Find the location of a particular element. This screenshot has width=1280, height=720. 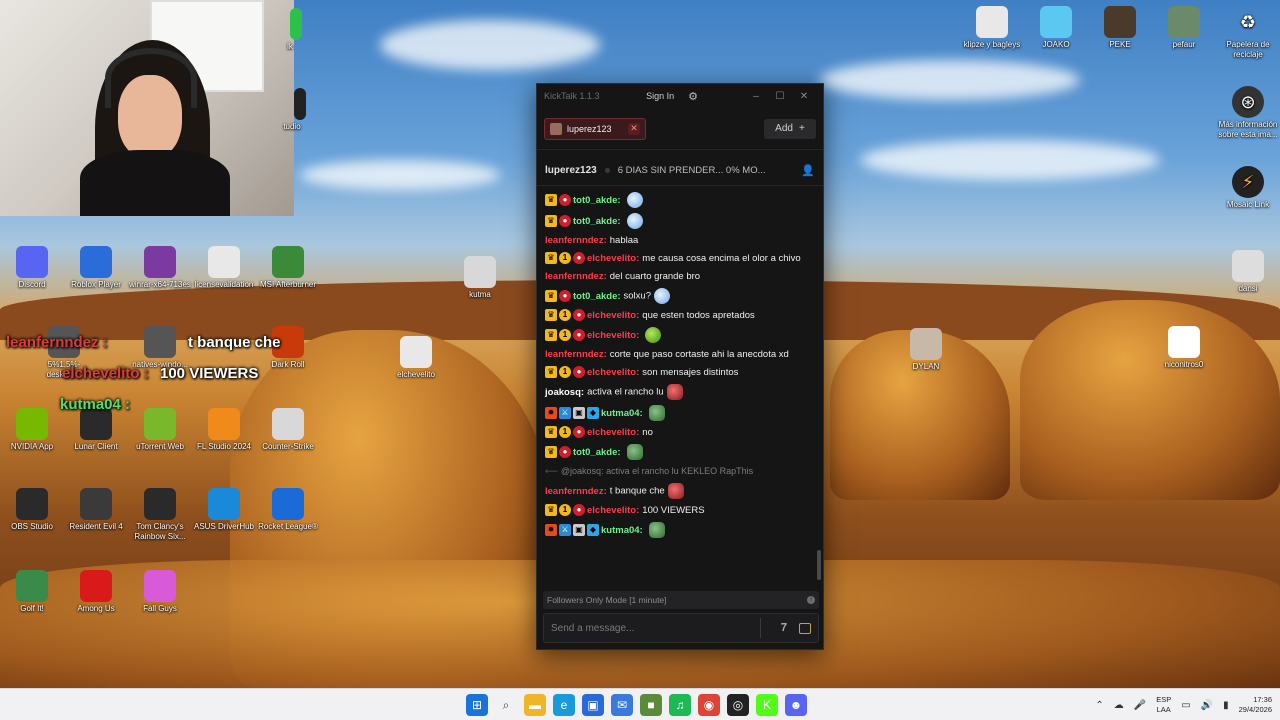

cube-badge-icon: ◆ is located at coordinates (593, 530).